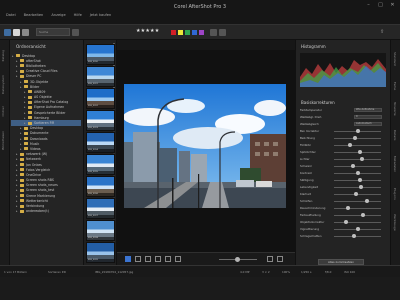  What do you see at coordinates (343, 195) in the screenshot?
I see `correction-row: Klarheit` at bounding box center [343, 195].